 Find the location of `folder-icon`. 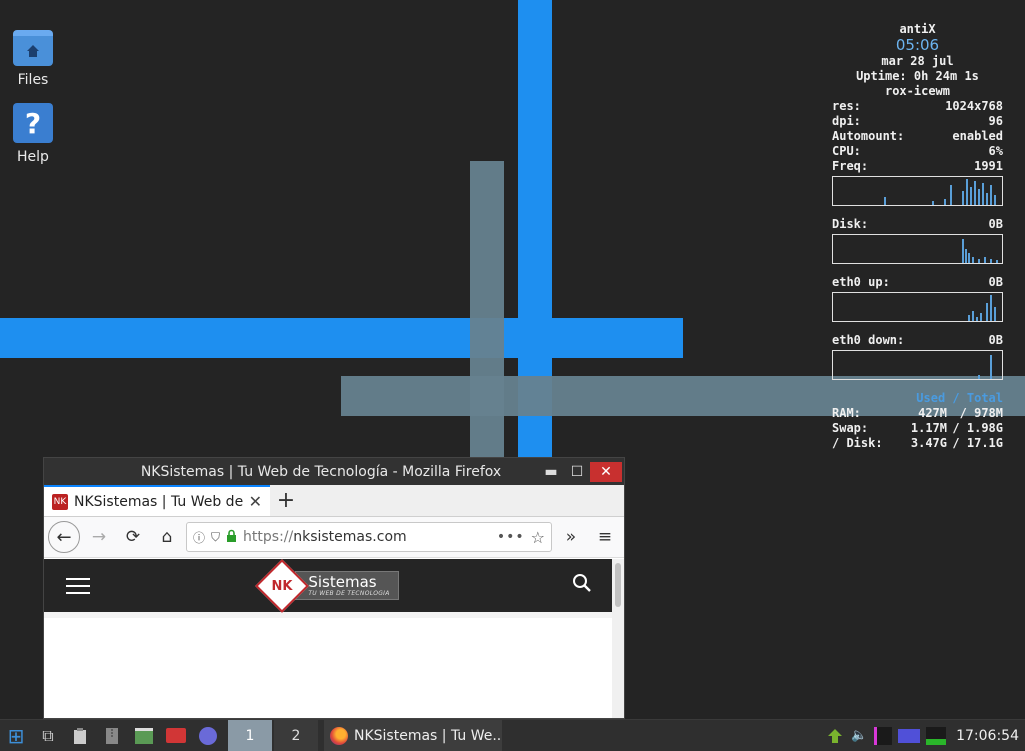

folder-icon is located at coordinates (33, 48).